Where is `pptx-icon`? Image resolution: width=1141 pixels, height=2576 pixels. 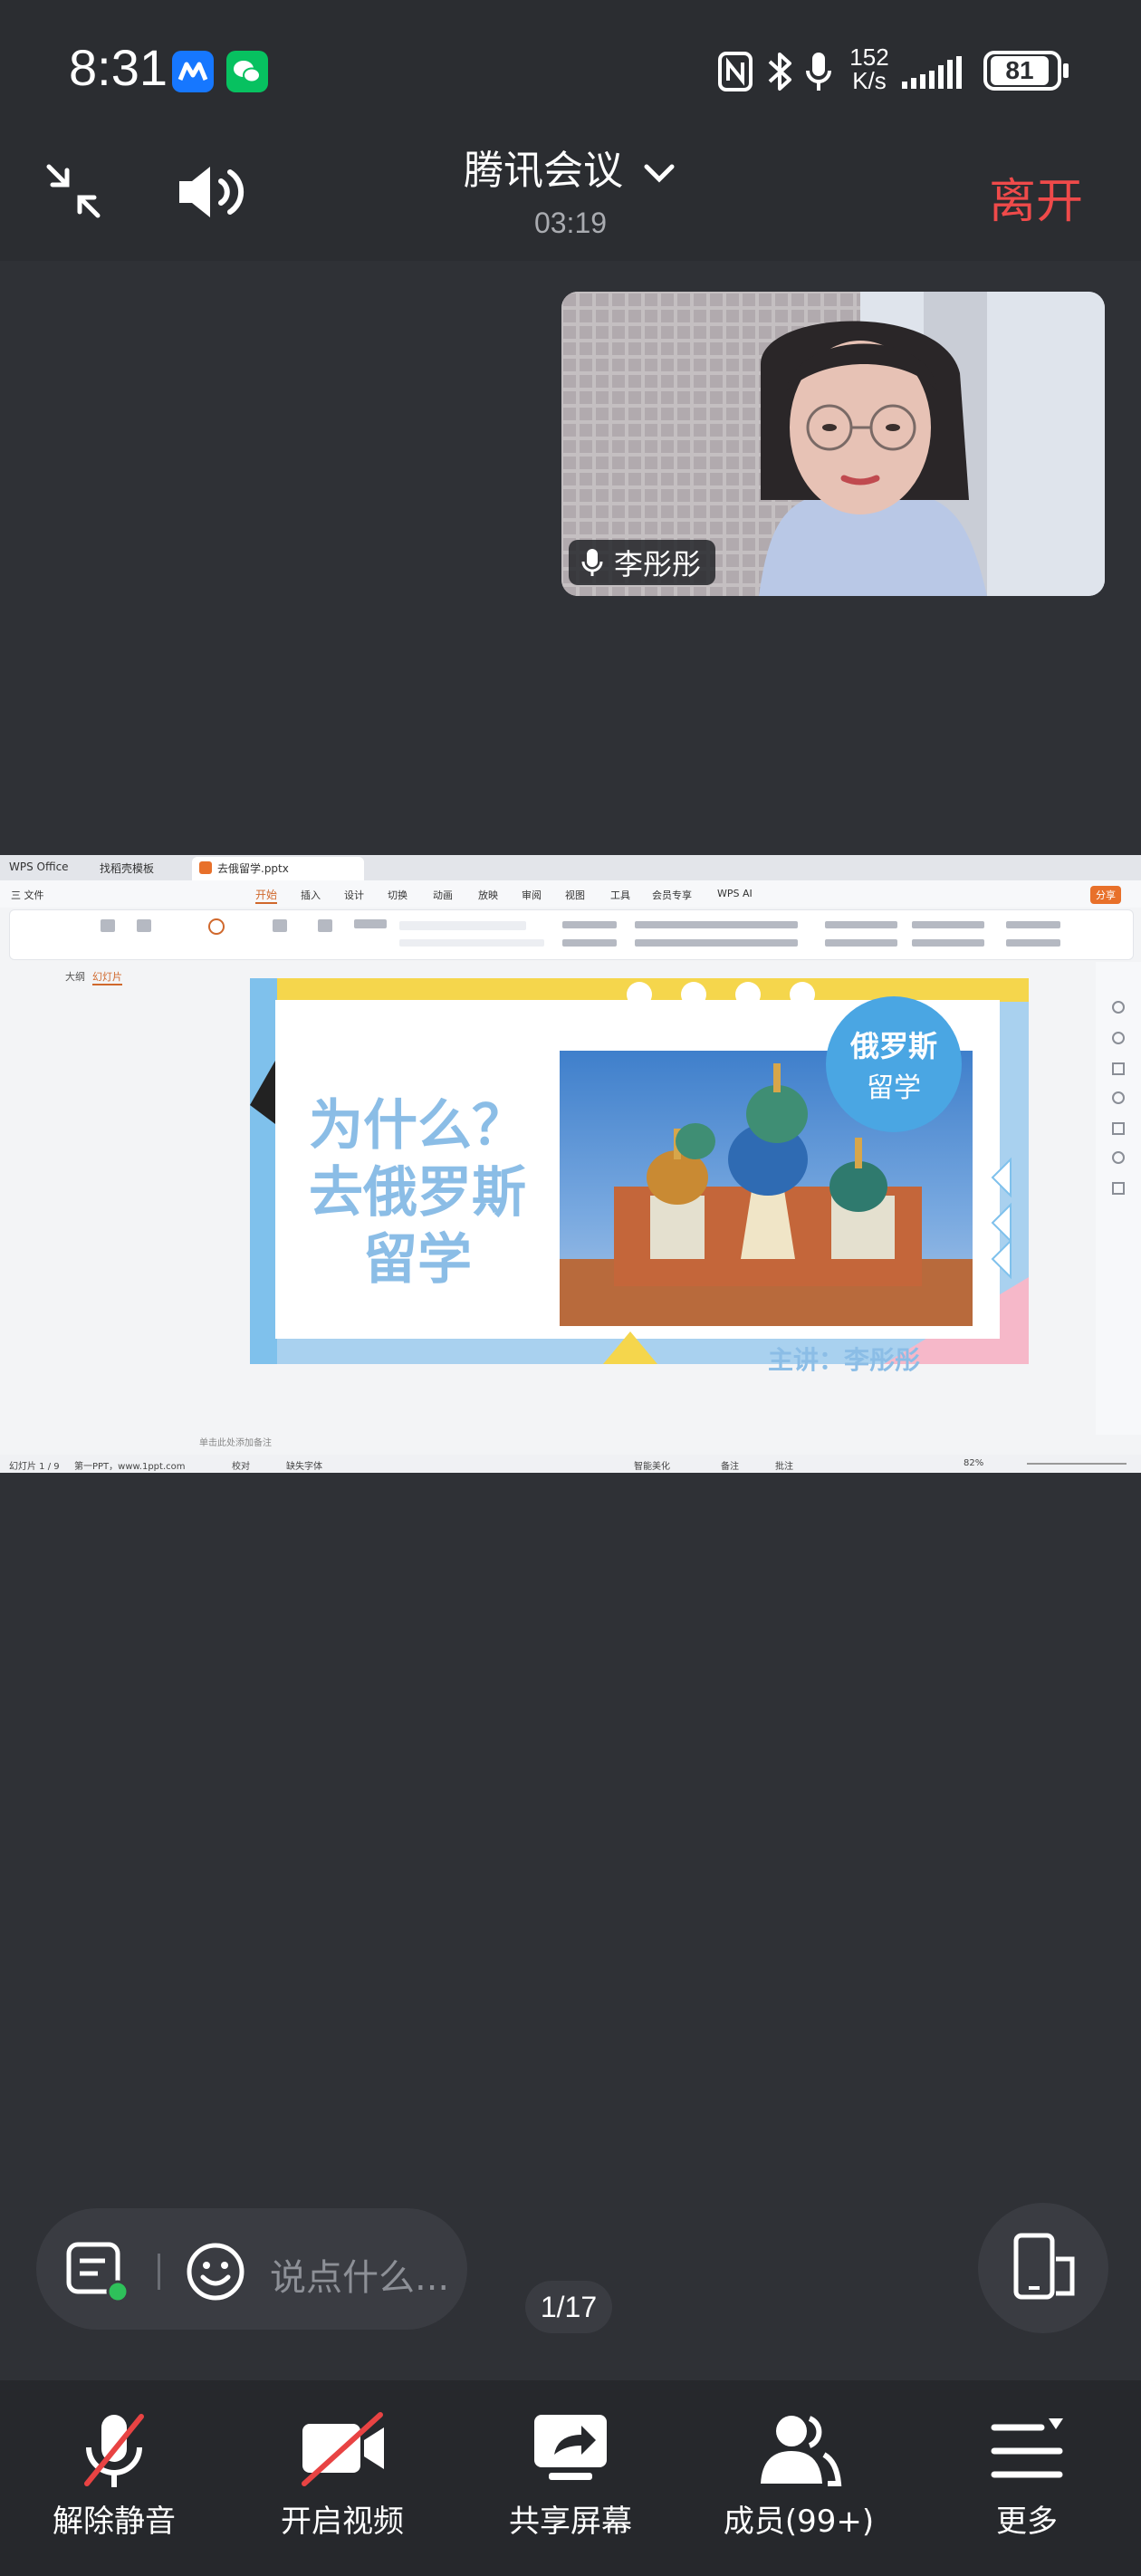 pptx-icon is located at coordinates (205, 867).